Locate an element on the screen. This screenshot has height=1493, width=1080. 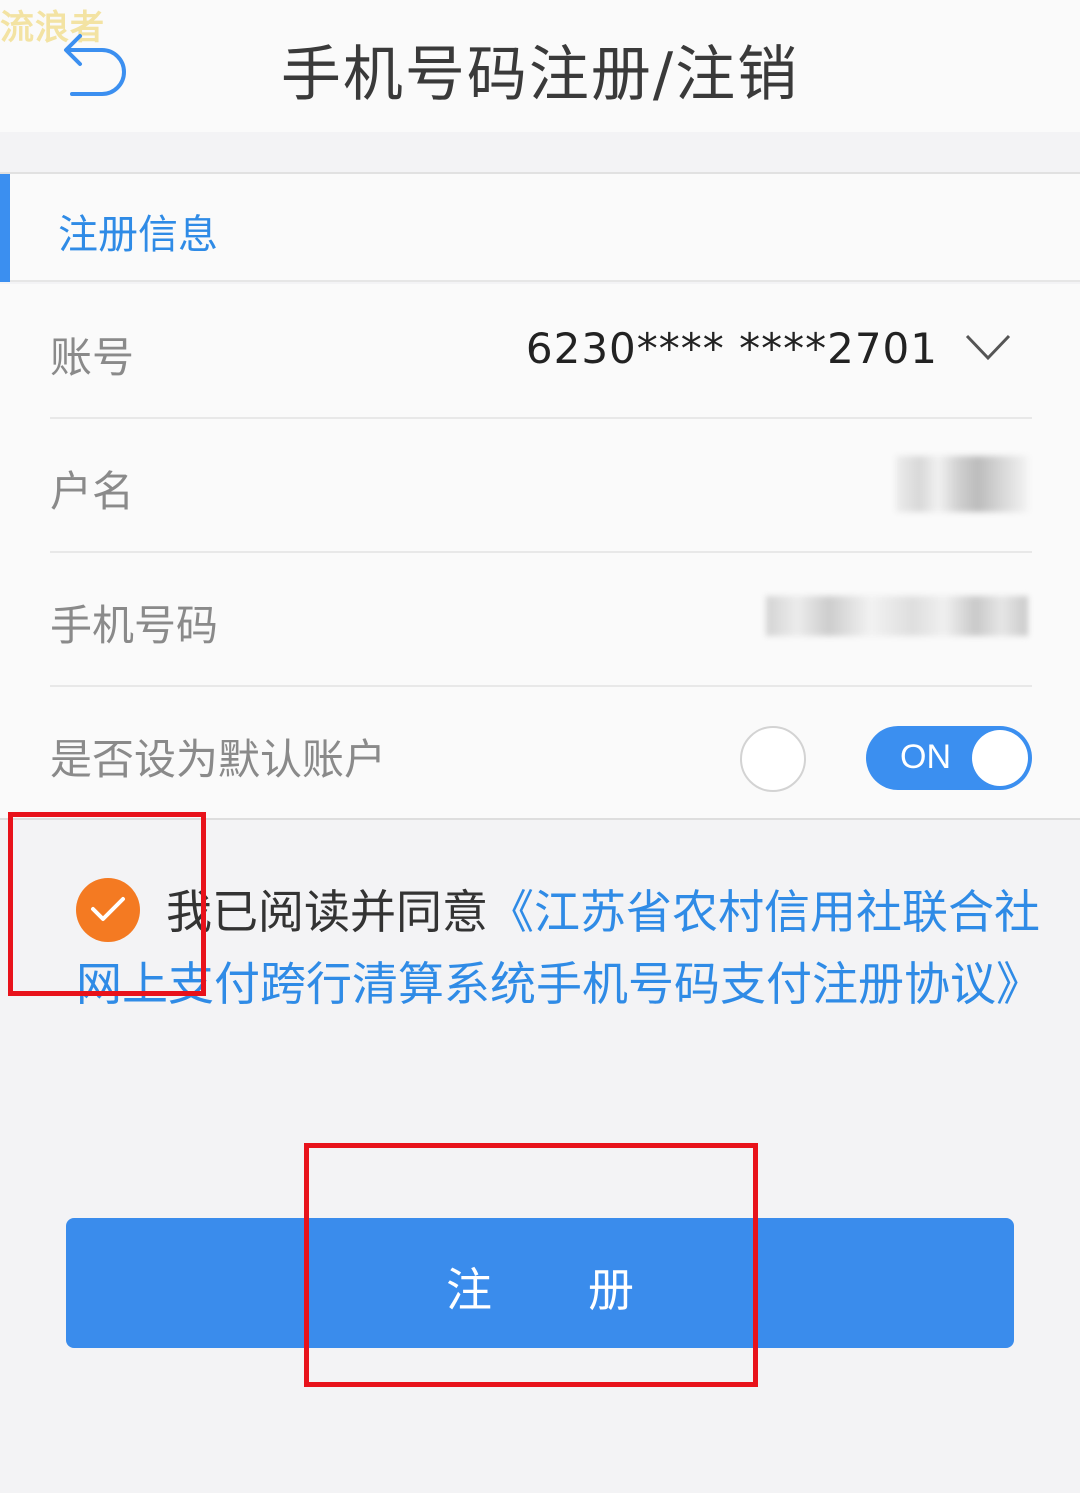
account-row: 账号 6230**** ****2701 is located at coordinates (541, 351).